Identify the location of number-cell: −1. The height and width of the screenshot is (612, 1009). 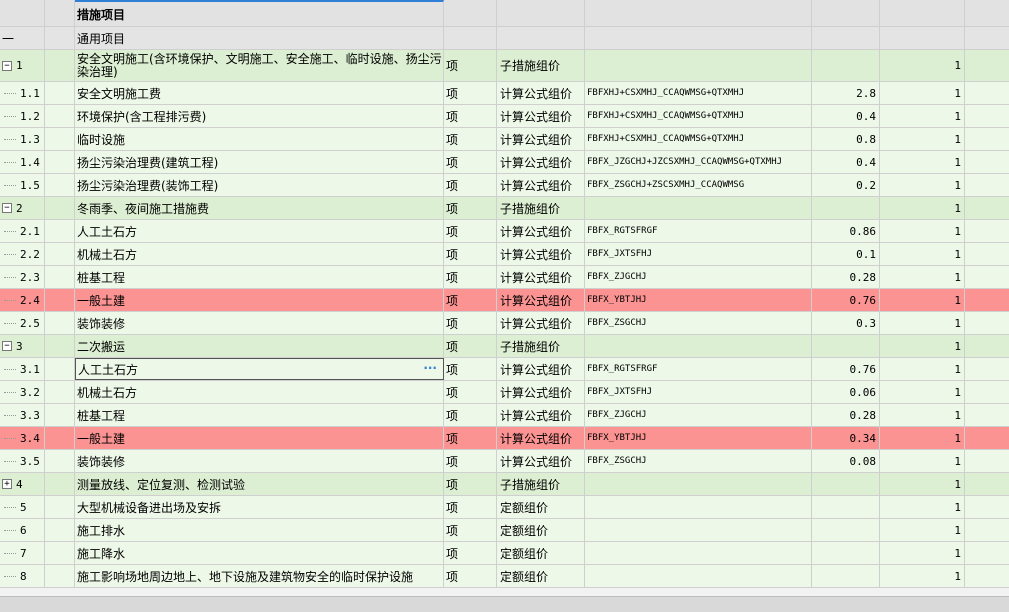
(22, 65).